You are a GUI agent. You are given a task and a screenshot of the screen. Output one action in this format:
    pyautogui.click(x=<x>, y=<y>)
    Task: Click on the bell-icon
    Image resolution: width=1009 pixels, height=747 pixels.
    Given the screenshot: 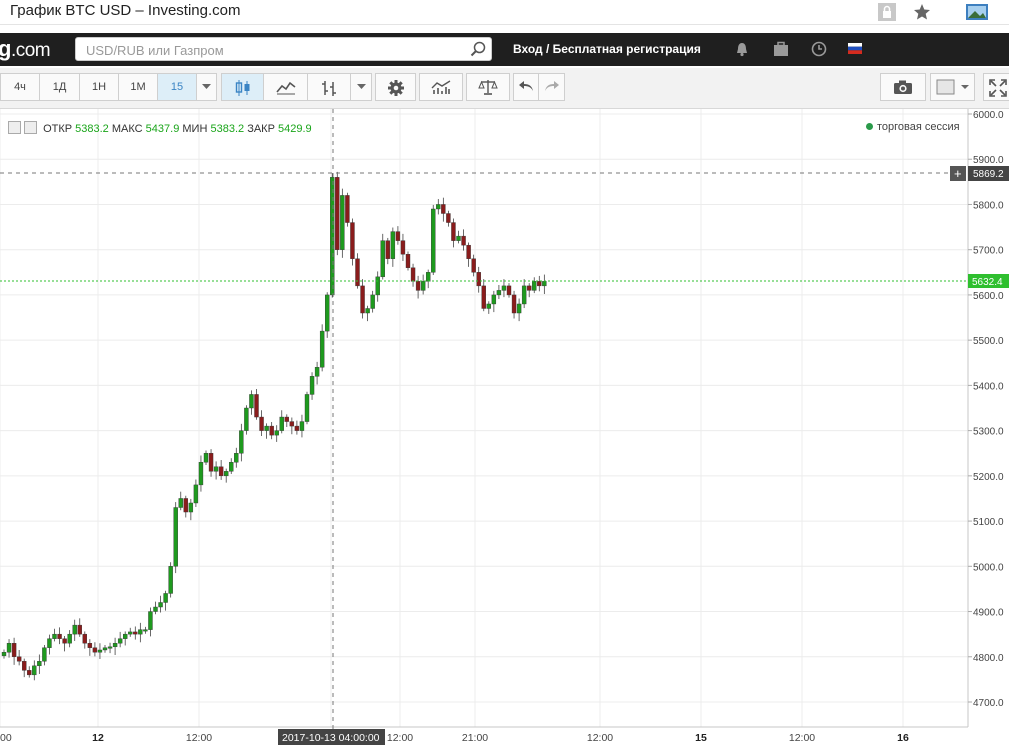 What is the action you would take?
    pyautogui.click(x=742, y=49)
    